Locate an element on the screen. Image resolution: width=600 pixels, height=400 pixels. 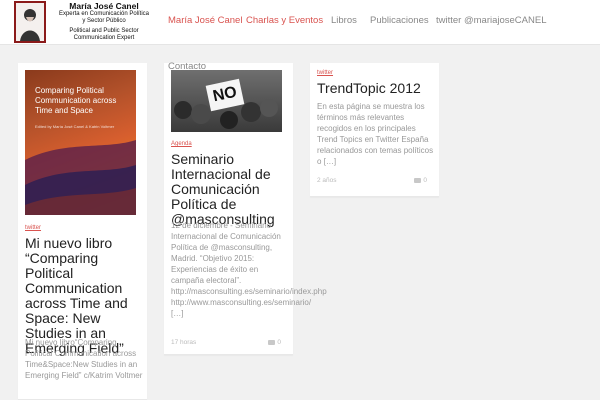
nav-item-publicaciones: Publicaciones is located at coordinates (399, 20).